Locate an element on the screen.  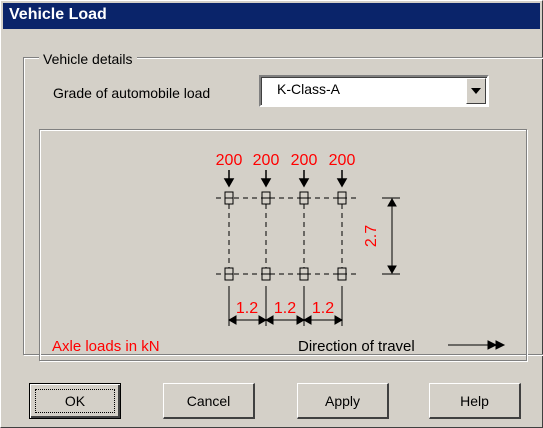
apply-button-label: Apply is located at coordinates (342, 400).